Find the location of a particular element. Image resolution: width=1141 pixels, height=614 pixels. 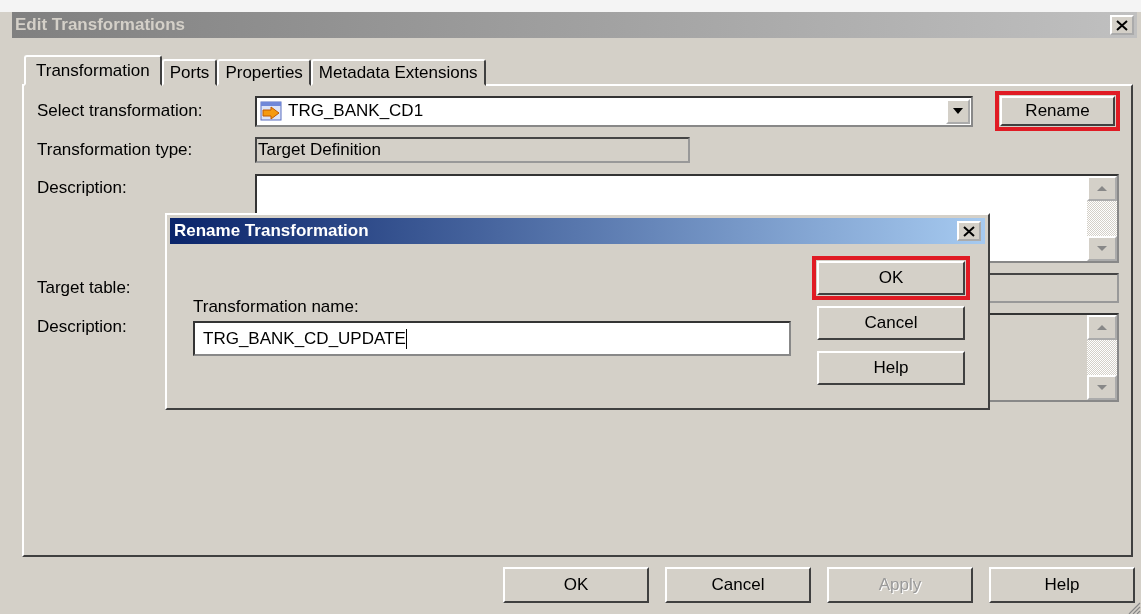

field-label: Target table: is located at coordinates (84, 288).